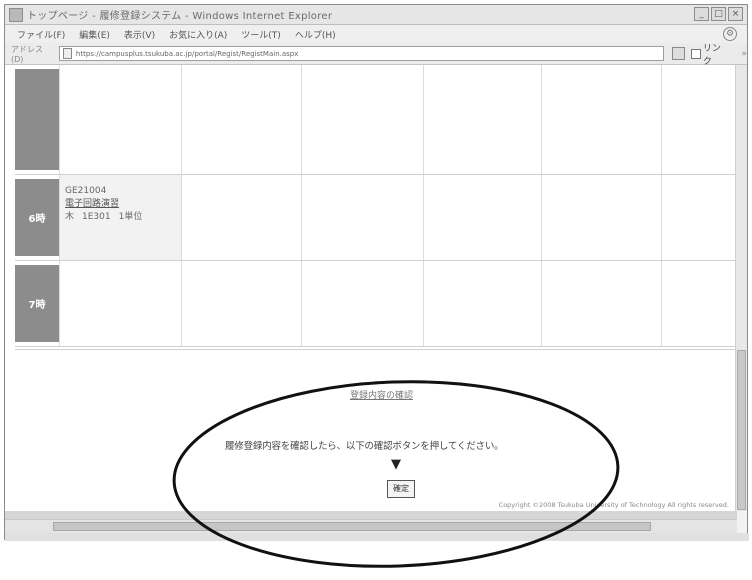 The height and width of the screenshot is (580, 752). I want to click on course-day: 木, so click(70, 217).